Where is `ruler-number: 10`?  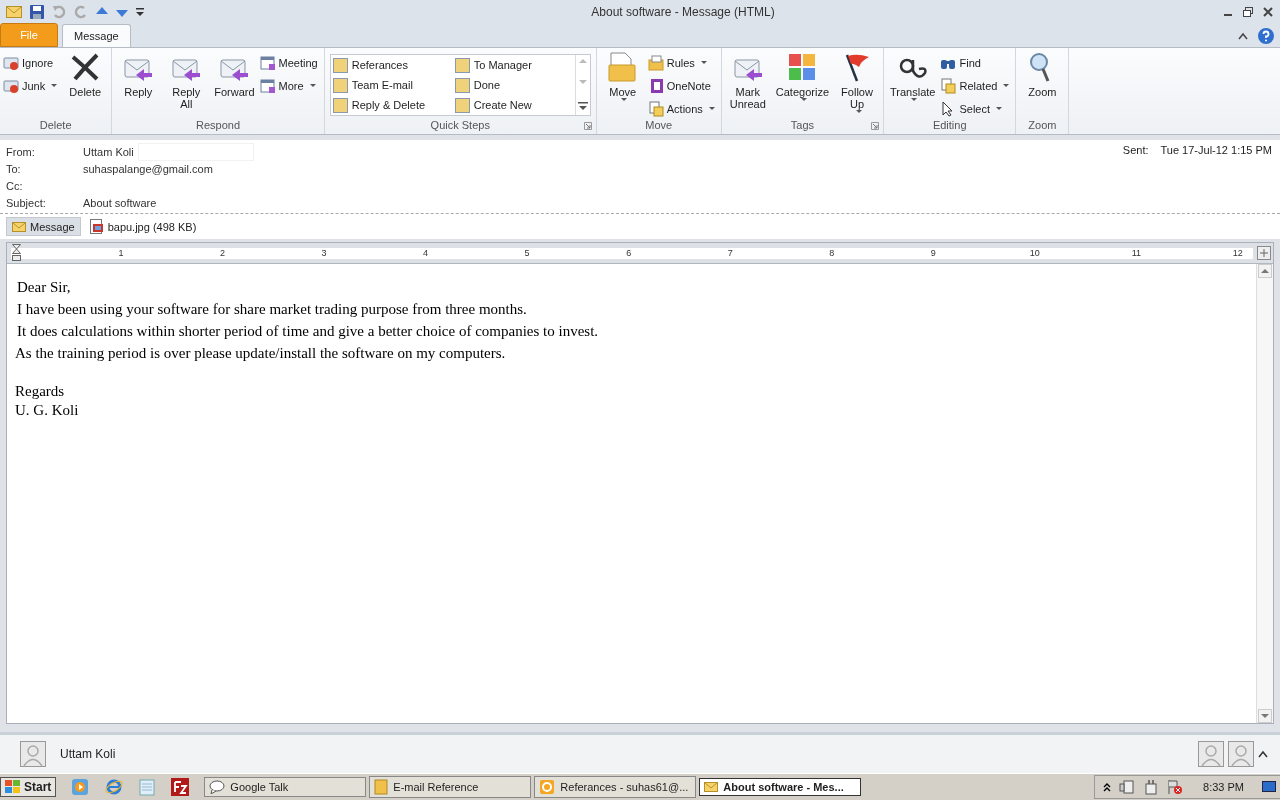
ruler-number: 10 is located at coordinates (1034, 253).